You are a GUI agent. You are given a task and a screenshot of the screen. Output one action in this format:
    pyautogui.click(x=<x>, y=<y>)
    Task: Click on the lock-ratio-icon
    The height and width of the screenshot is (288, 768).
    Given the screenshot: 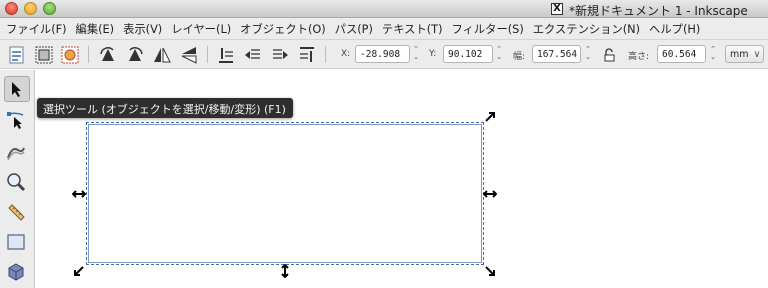 What is the action you would take?
    pyautogui.click(x=610, y=55)
    